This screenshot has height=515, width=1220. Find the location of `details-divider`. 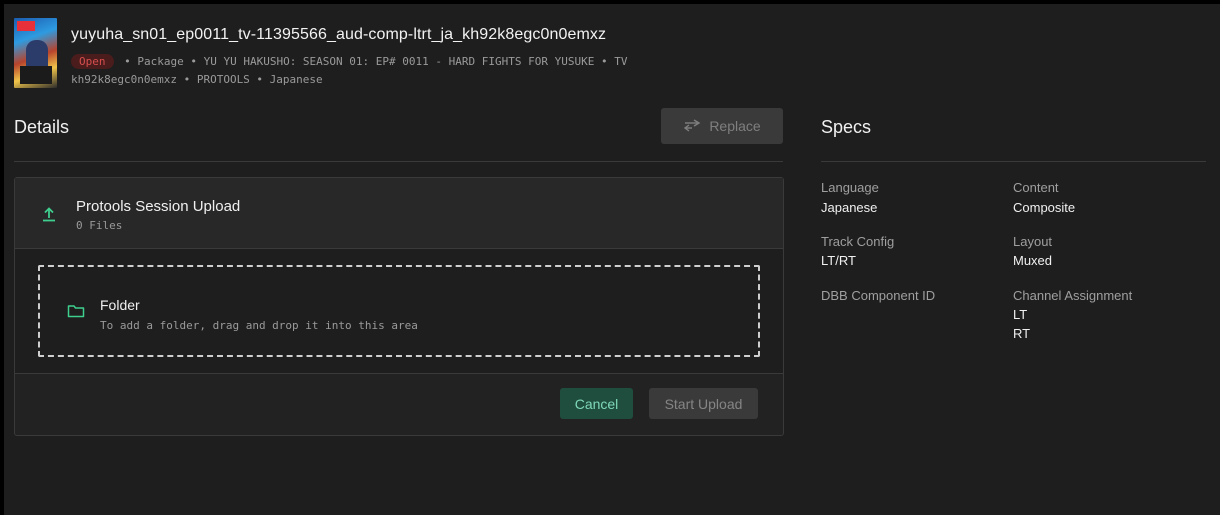

details-divider is located at coordinates (398, 161).